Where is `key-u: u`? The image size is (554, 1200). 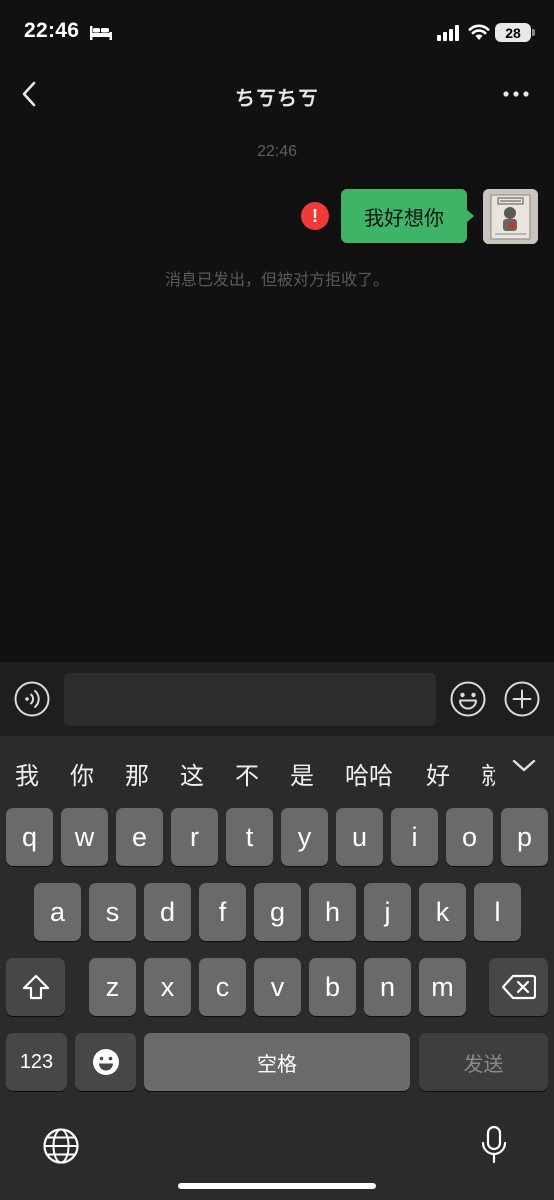
key-u: u is located at coordinates (359, 837).